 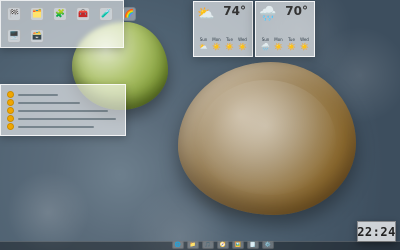 I want to click on dock-notes: 🗒️, so click(x=253, y=245).